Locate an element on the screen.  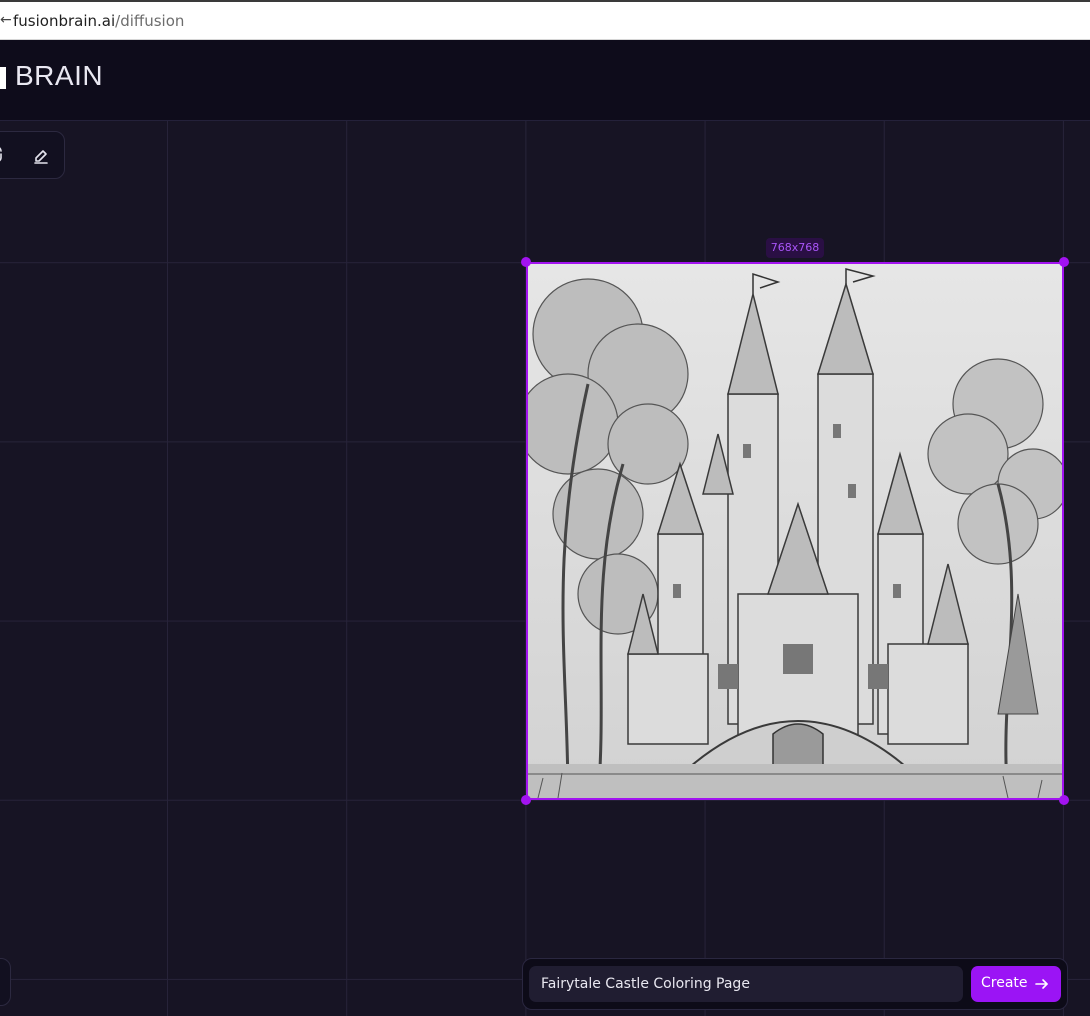
create-button: Create is located at coordinates (1016, 984).